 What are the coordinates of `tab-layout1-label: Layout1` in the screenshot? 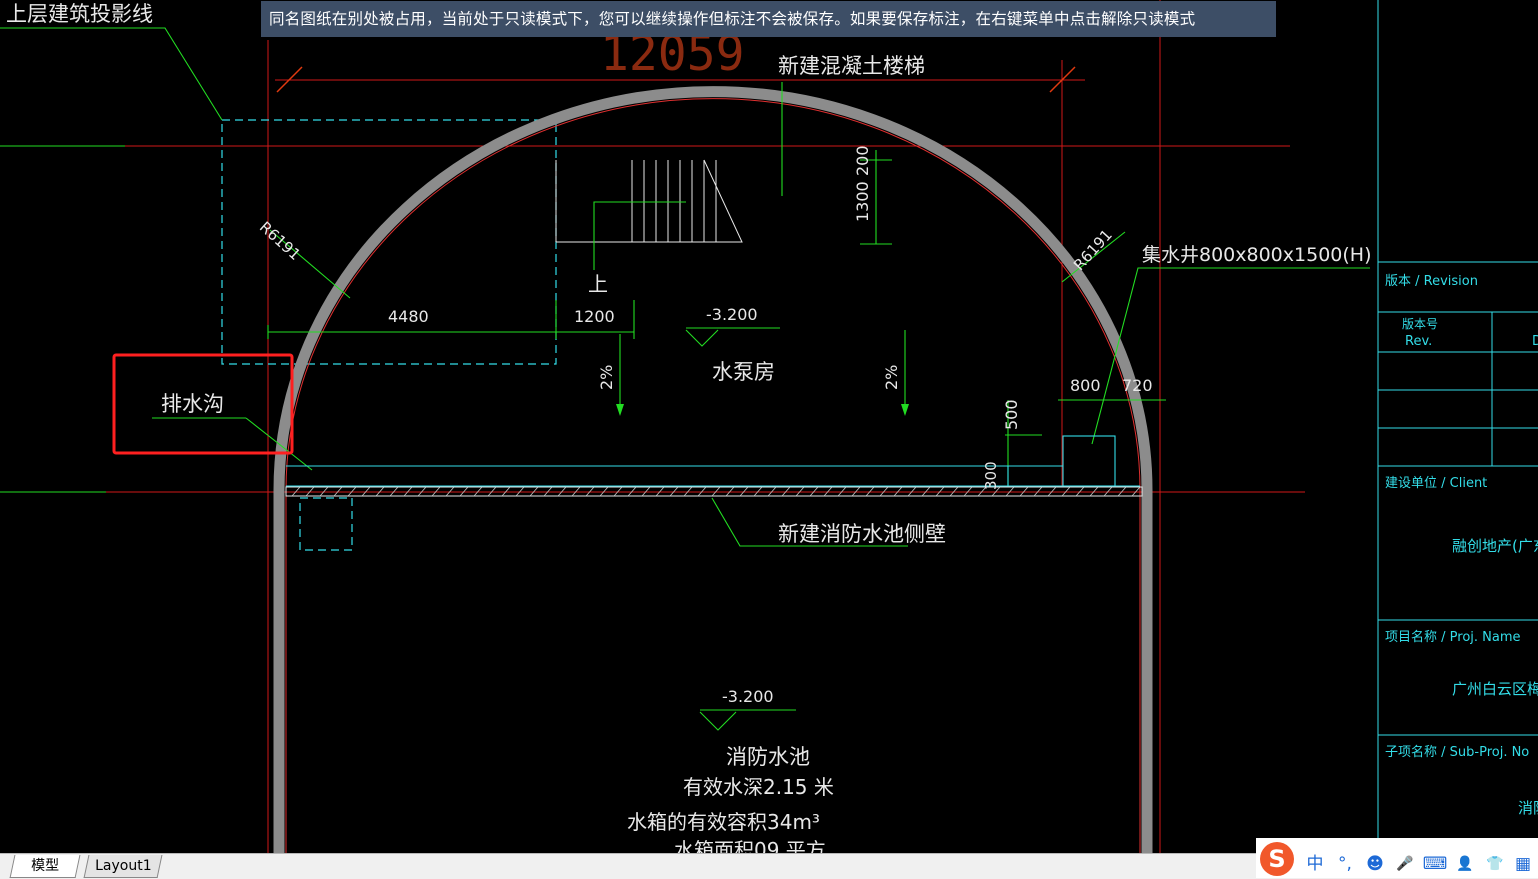 It's located at (123, 866).